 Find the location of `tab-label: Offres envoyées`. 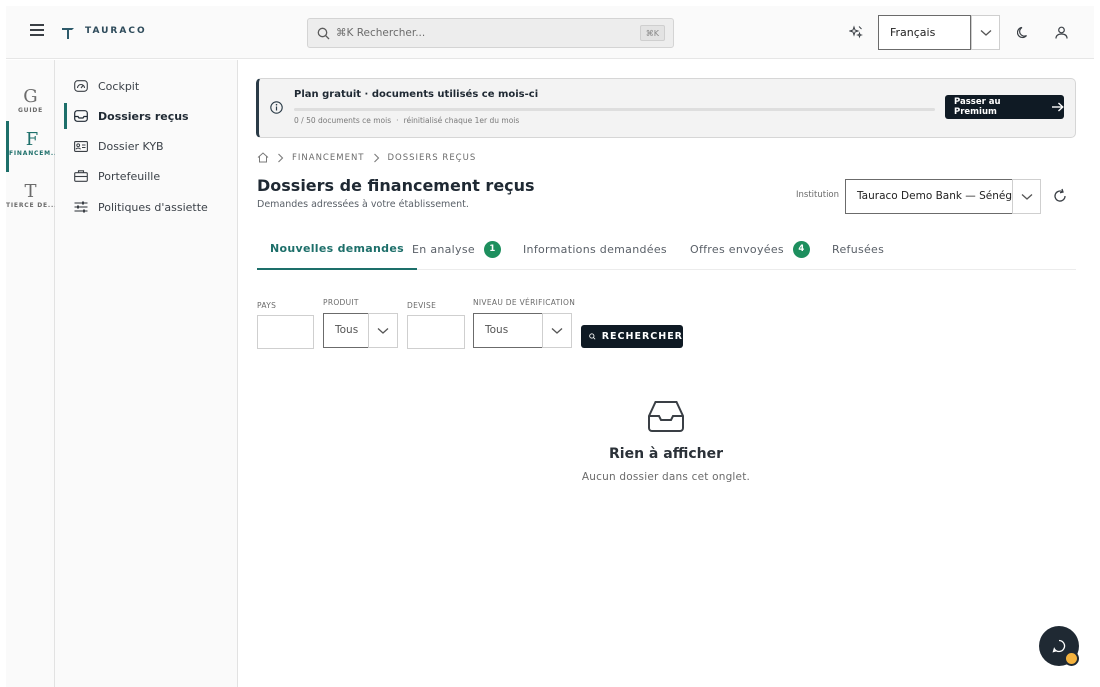

tab-label: Offres envoyées is located at coordinates (737, 249).